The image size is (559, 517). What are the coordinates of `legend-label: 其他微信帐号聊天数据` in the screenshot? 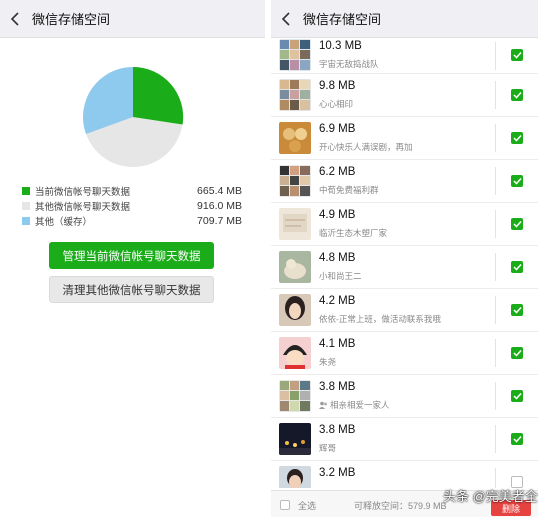 It's located at (83, 207).